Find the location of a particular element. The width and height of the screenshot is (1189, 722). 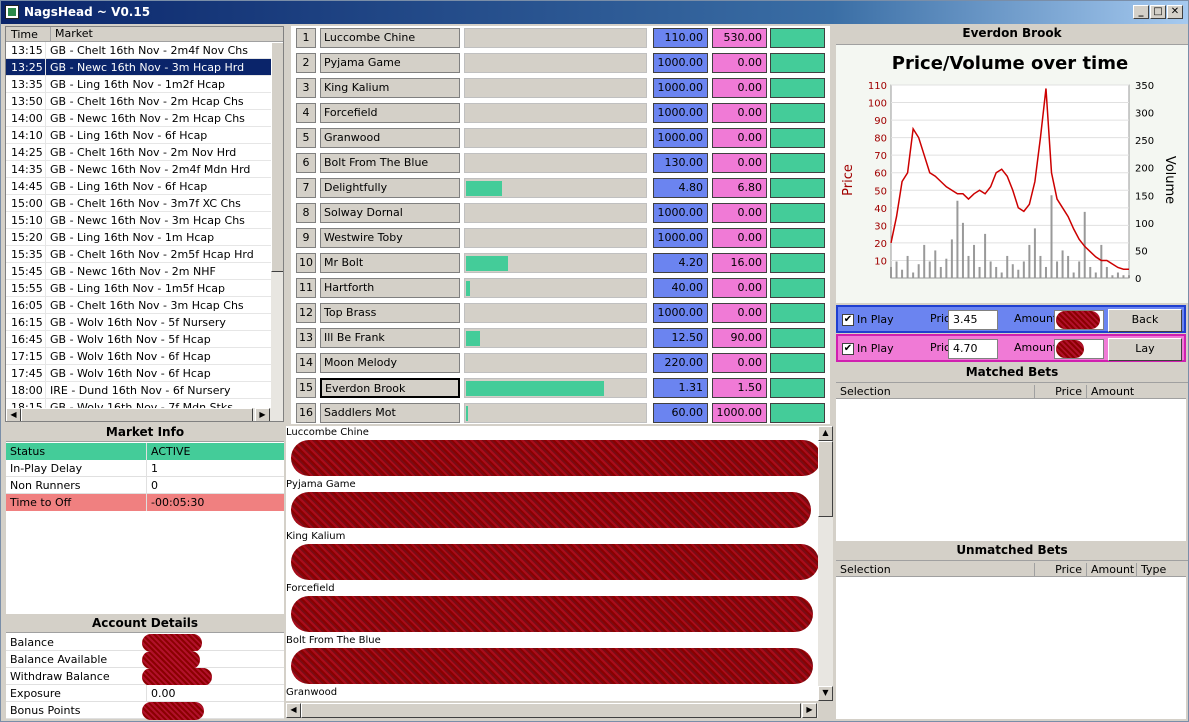

runner-row: 10 Mr Bolt 4.20 16.00 is located at coordinates (560, 262).